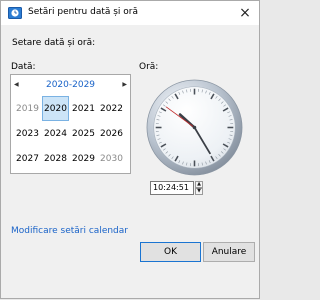  I want to click on time-label: Oră:, so click(149, 67).